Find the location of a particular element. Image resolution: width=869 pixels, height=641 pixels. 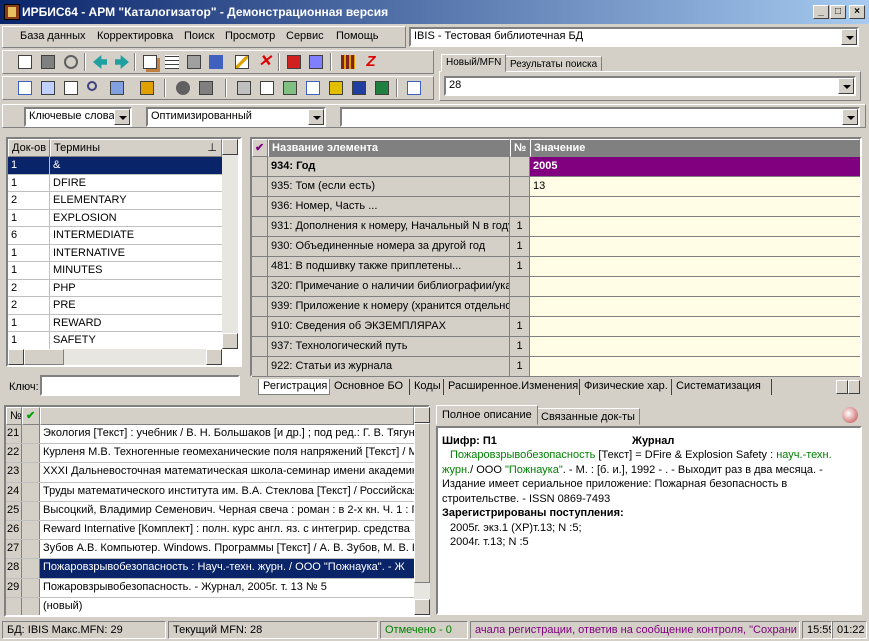

database-select: IBIS - Тестовая библиотечная БД is located at coordinates (634, 37).